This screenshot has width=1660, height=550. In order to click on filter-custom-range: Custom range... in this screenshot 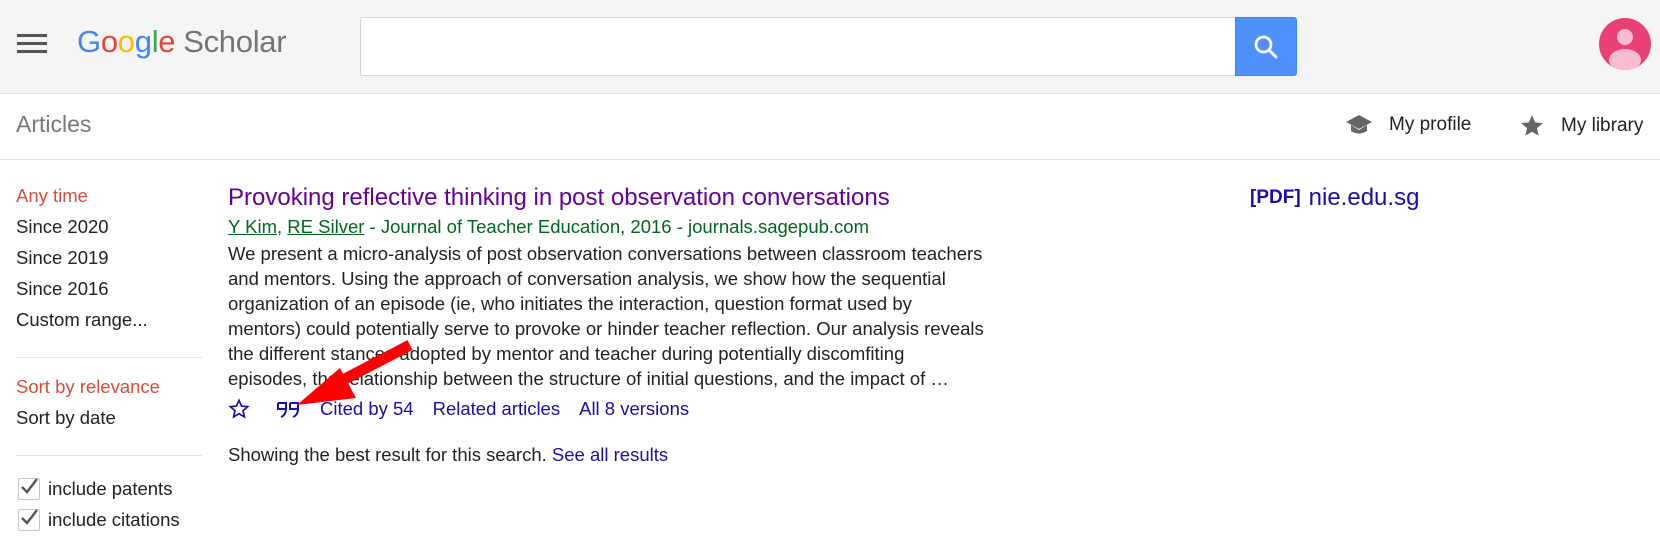, I will do `click(110, 323)`.